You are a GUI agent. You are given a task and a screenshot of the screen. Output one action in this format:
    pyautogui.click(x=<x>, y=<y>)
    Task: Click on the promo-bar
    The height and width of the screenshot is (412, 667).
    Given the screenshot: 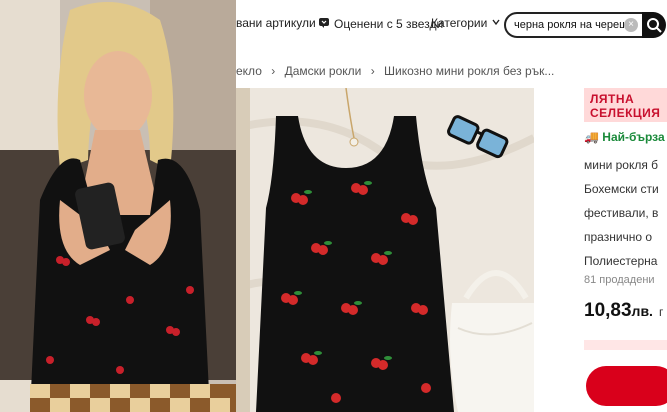 What is the action you would take?
    pyautogui.click(x=625, y=345)
    